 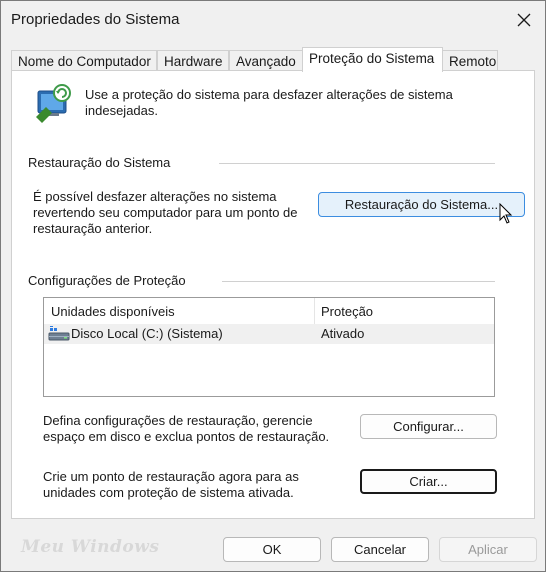 I want to click on column-separator, so click(x=314, y=311).